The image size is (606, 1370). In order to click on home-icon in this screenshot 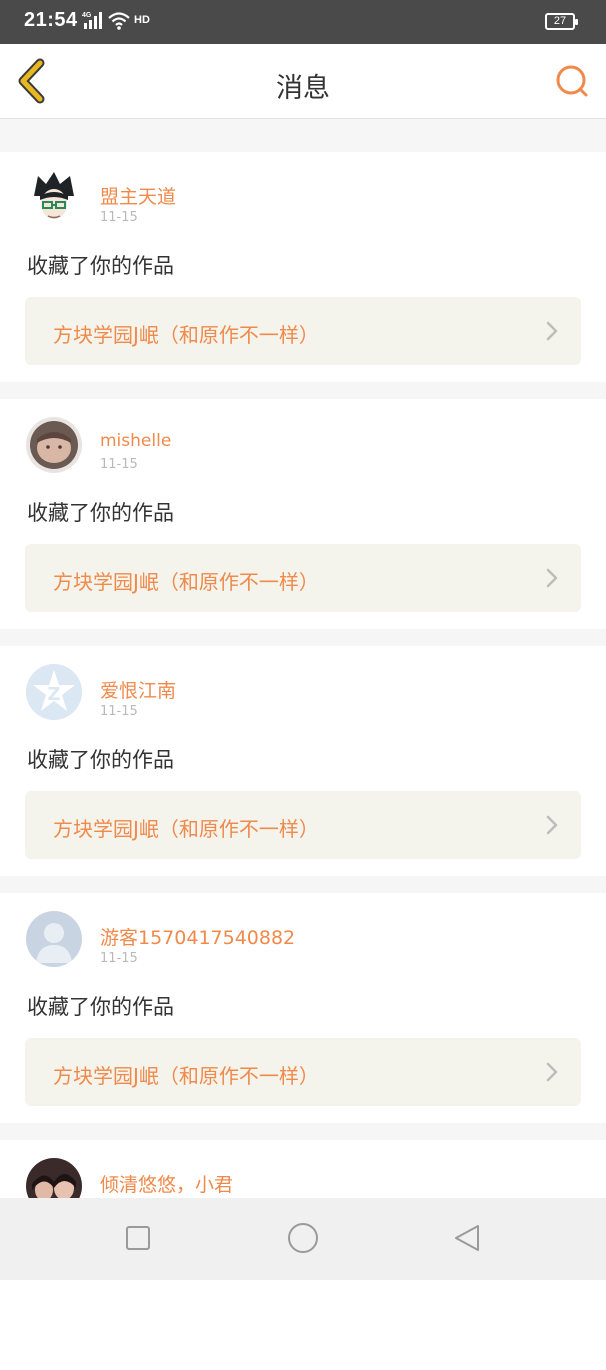, I will do `click(303, 1238)`.